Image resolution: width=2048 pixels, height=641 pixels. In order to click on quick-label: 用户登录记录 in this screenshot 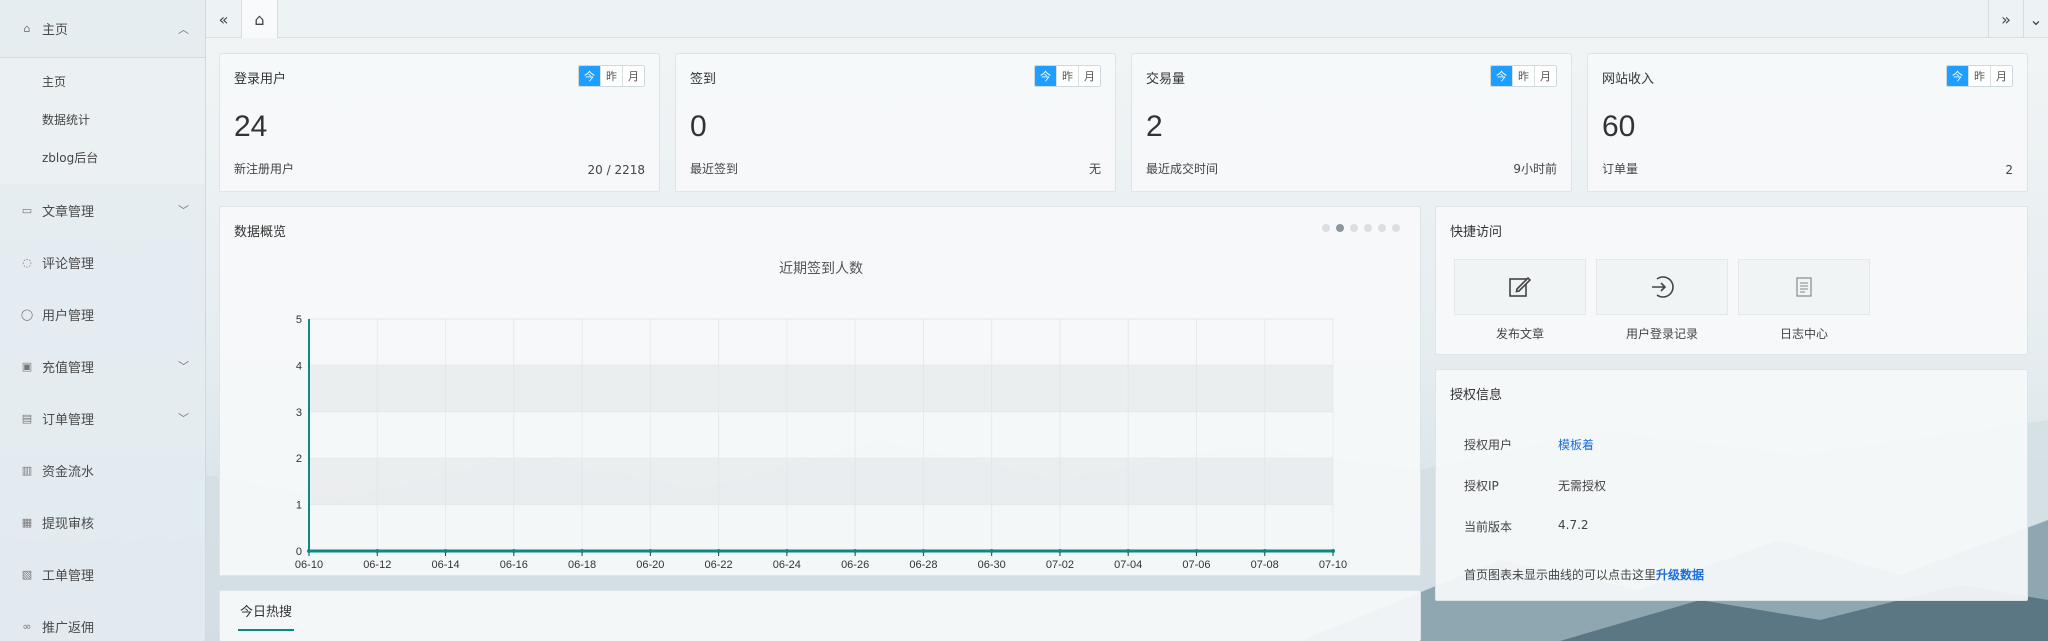, I will do `click(1661, 334)`.